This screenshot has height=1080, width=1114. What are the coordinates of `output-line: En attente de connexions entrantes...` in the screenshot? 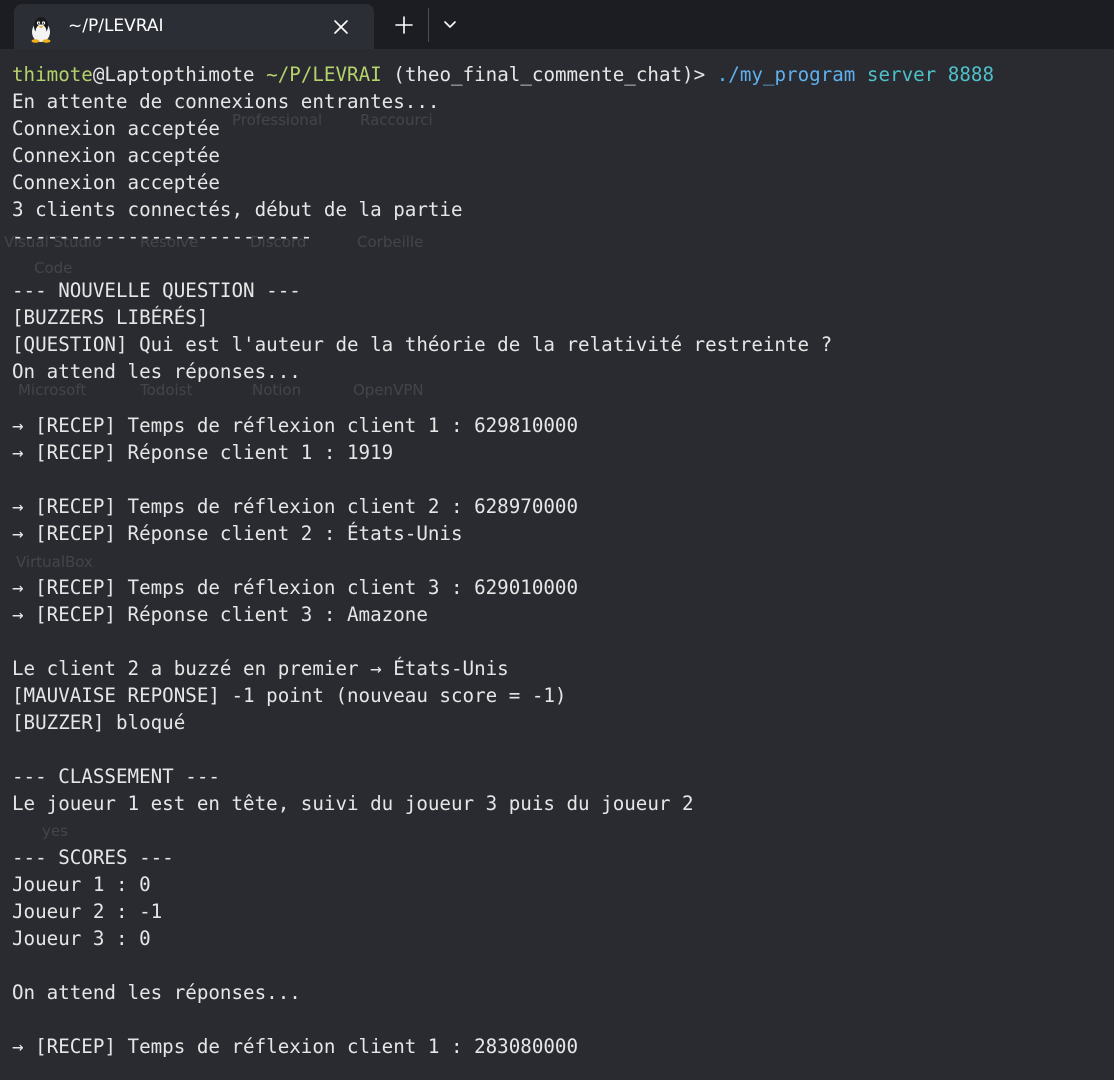 It's located at (226, 101).